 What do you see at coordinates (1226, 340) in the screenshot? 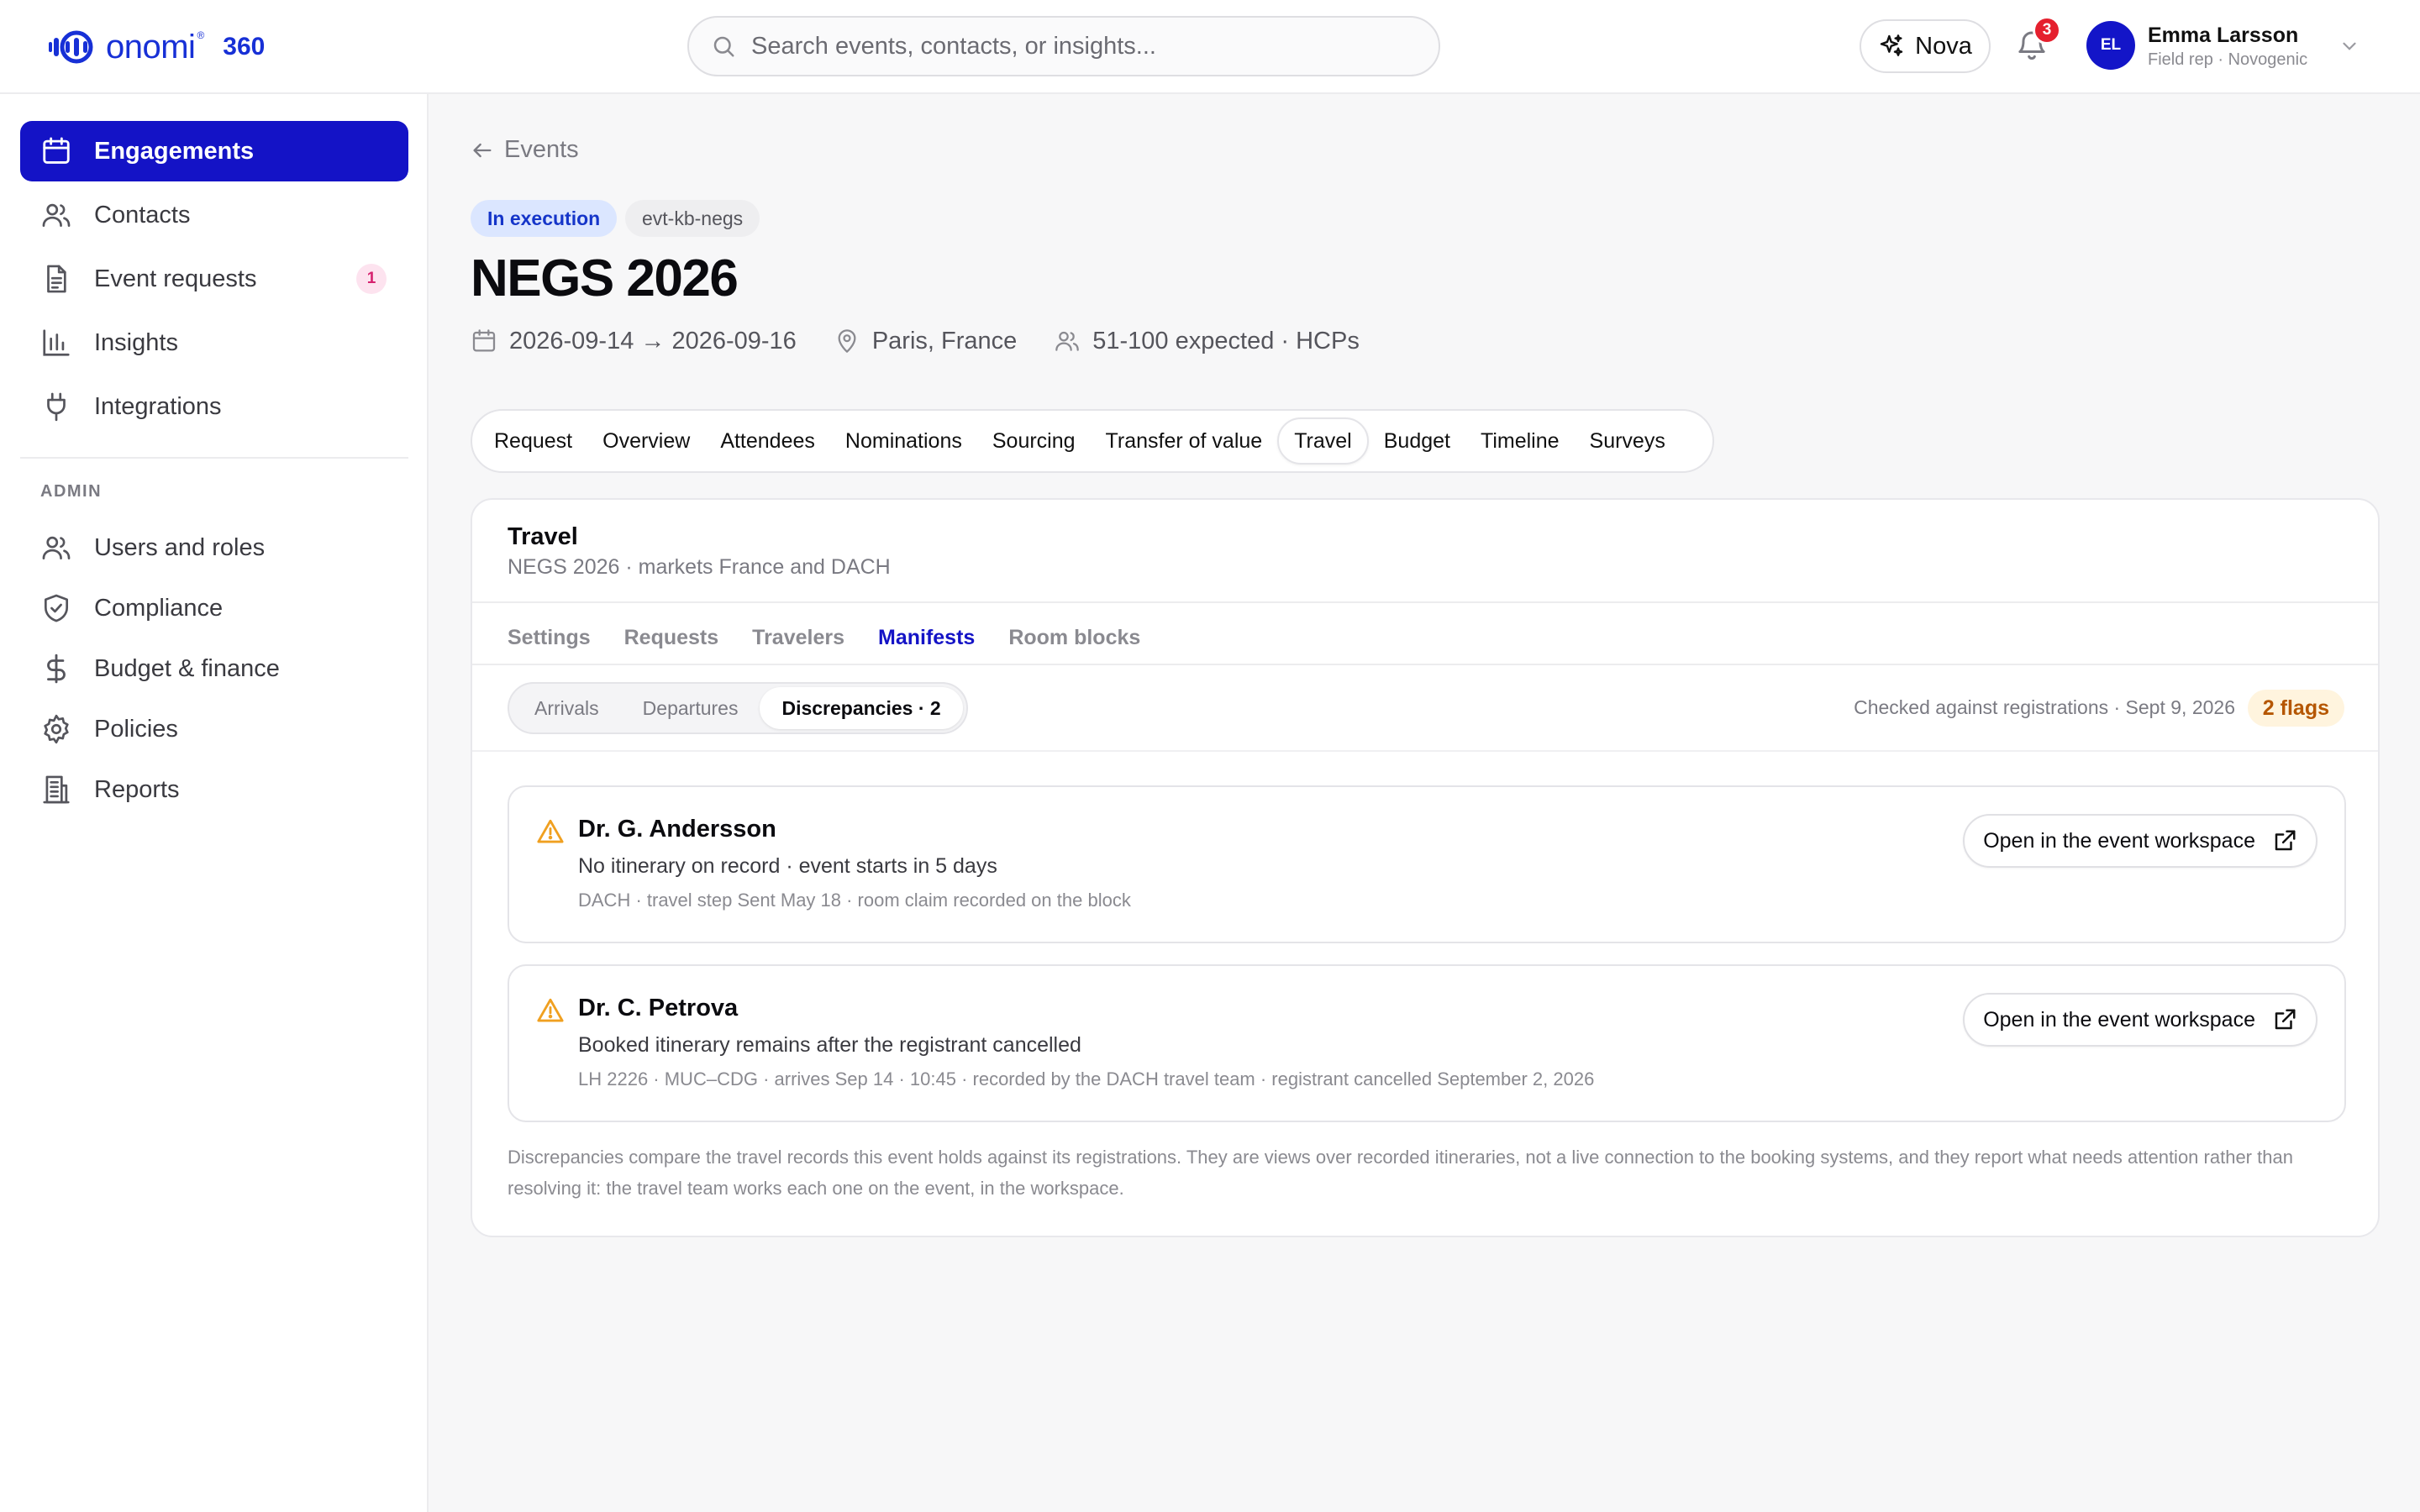
I see `event-attendance-text: 51-100 expected · HCPs` at bounding box center [1226, 340].